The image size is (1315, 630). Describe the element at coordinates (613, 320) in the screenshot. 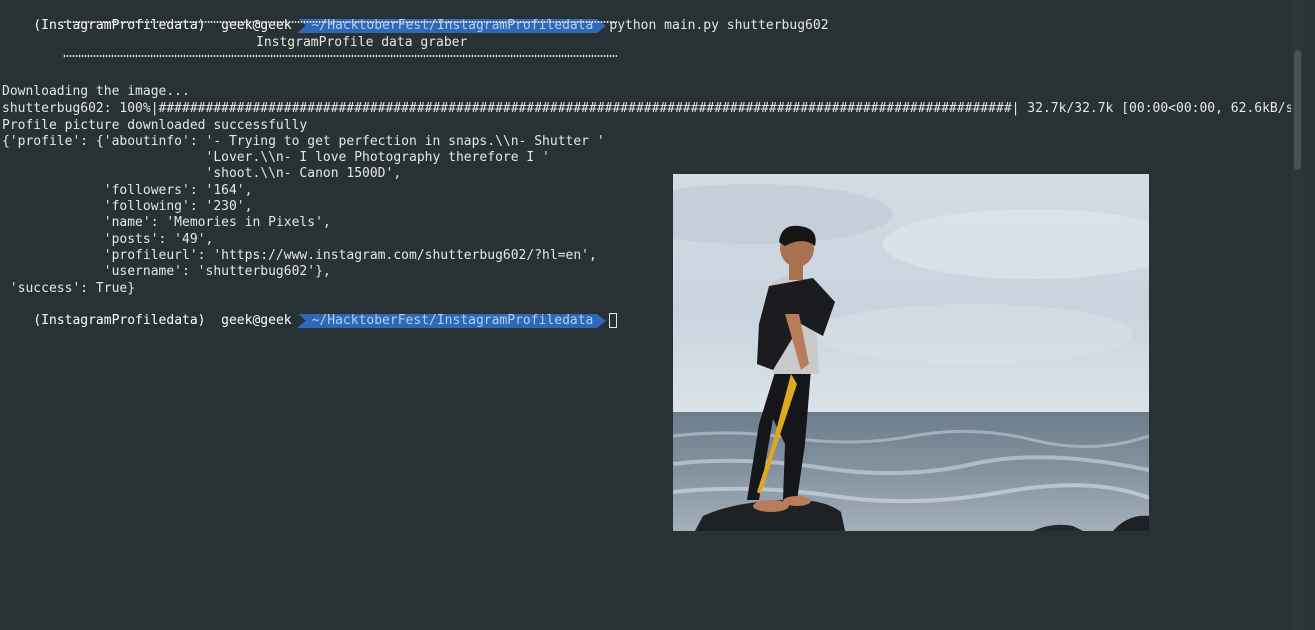

I see `block-cursor-icon` at that location.